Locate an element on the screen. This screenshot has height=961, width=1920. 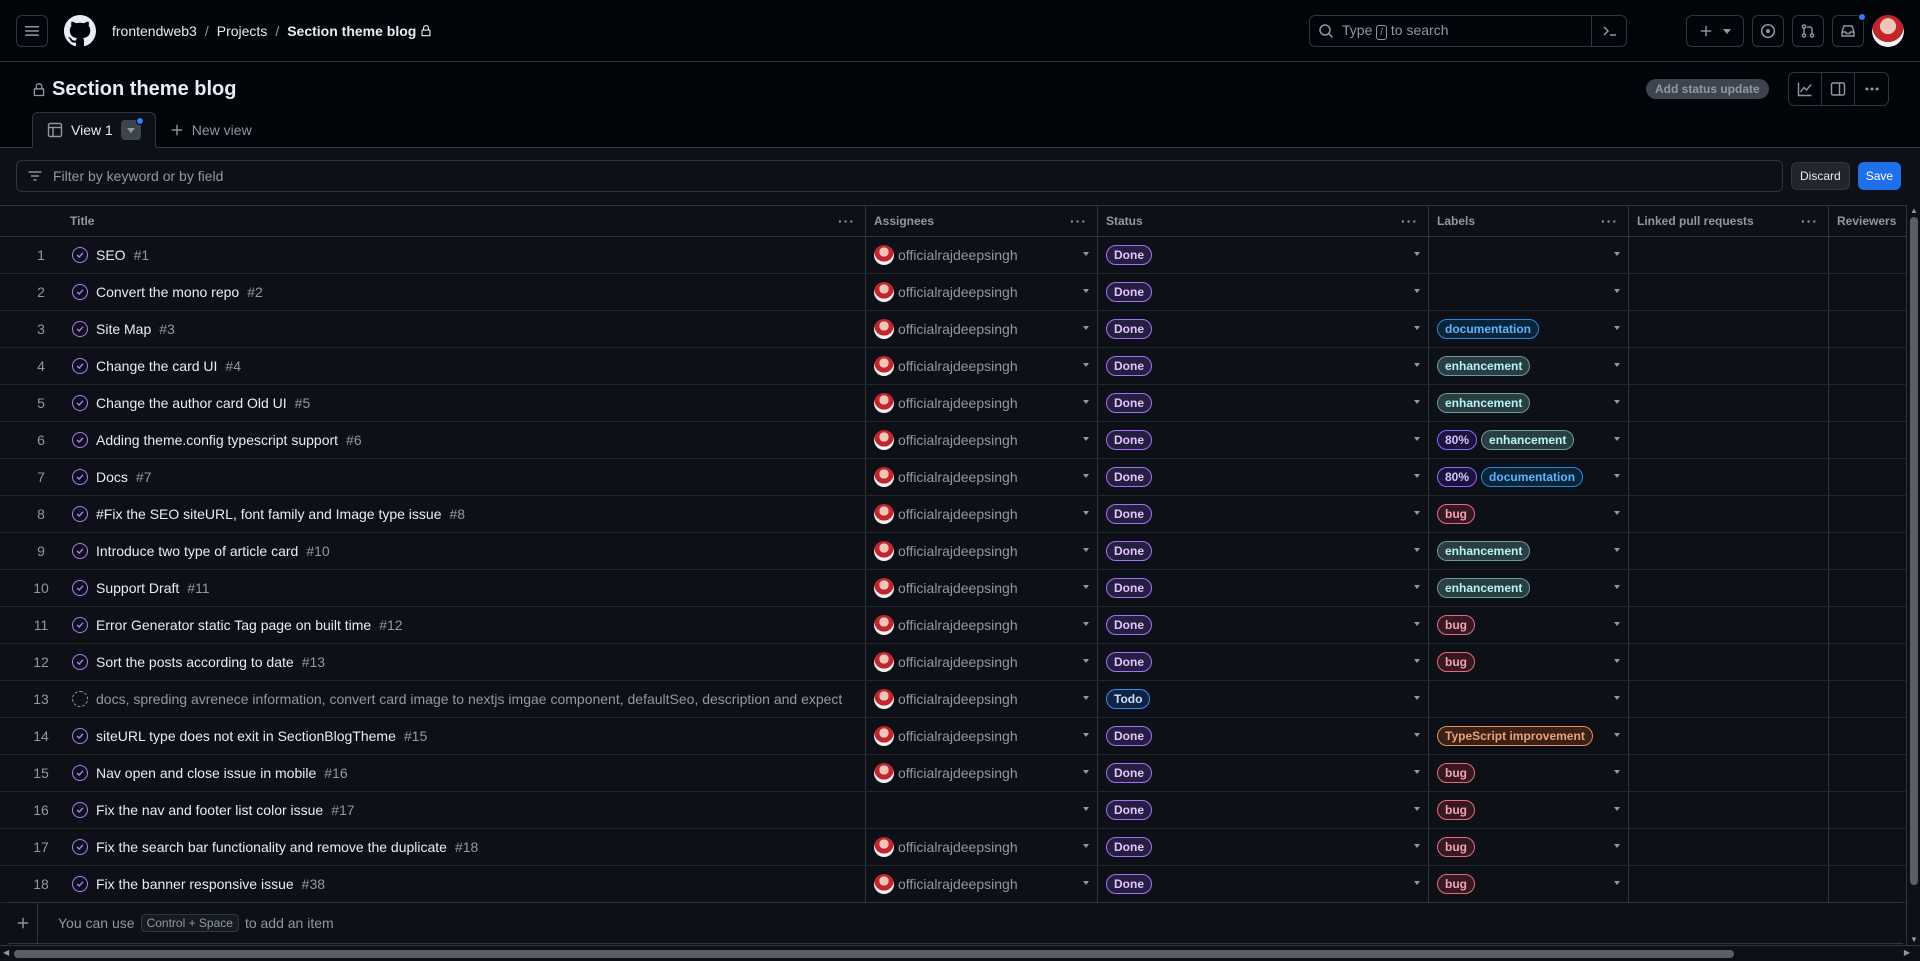
discard-button: Discard is located at coordinates (1820, 176).